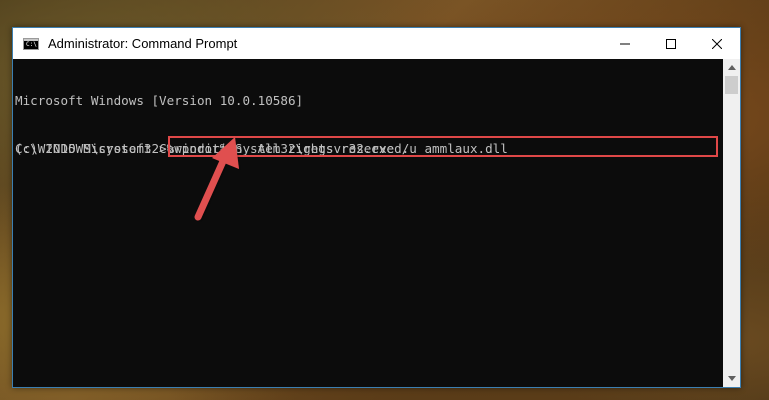  I want to click on window-controls, so click(671, 43).